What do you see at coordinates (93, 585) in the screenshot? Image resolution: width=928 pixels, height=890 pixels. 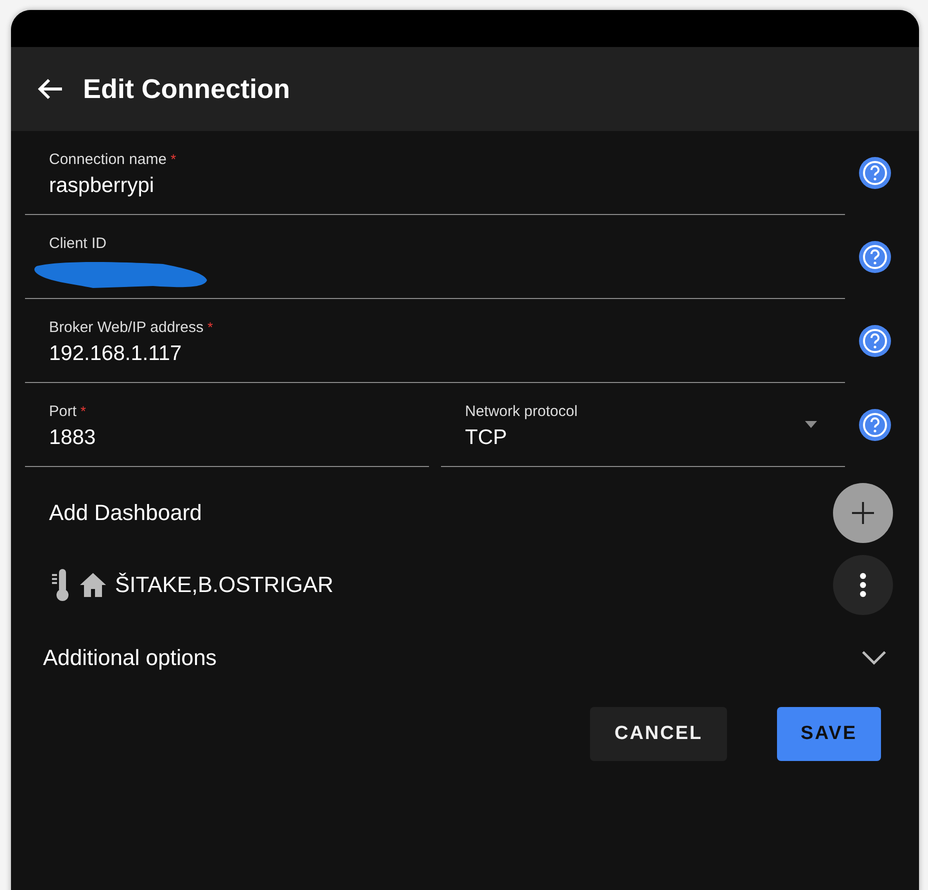 I see `home-icon` at bounding box center [93, 585].